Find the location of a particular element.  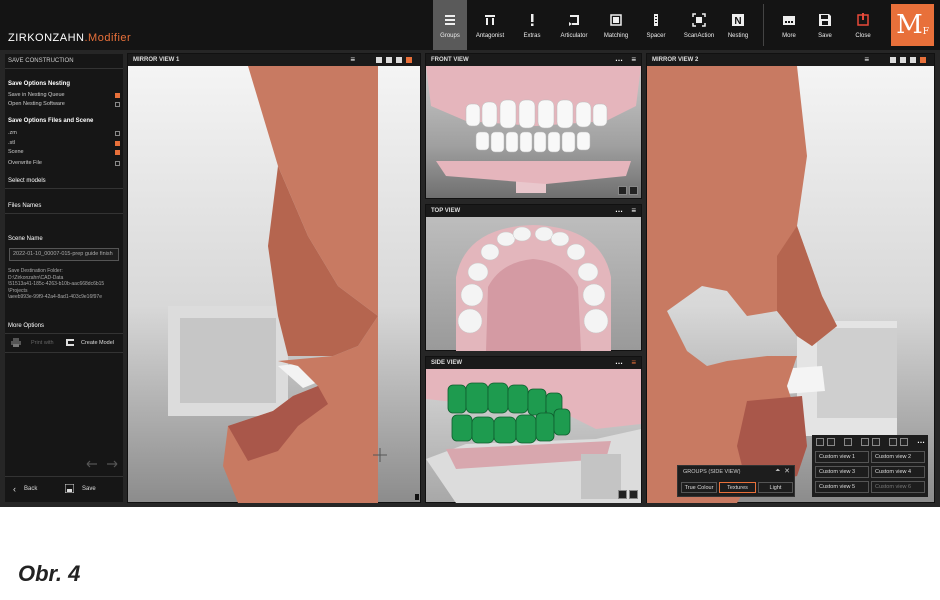

app-logo: MF is located at coordinates (912, 25).